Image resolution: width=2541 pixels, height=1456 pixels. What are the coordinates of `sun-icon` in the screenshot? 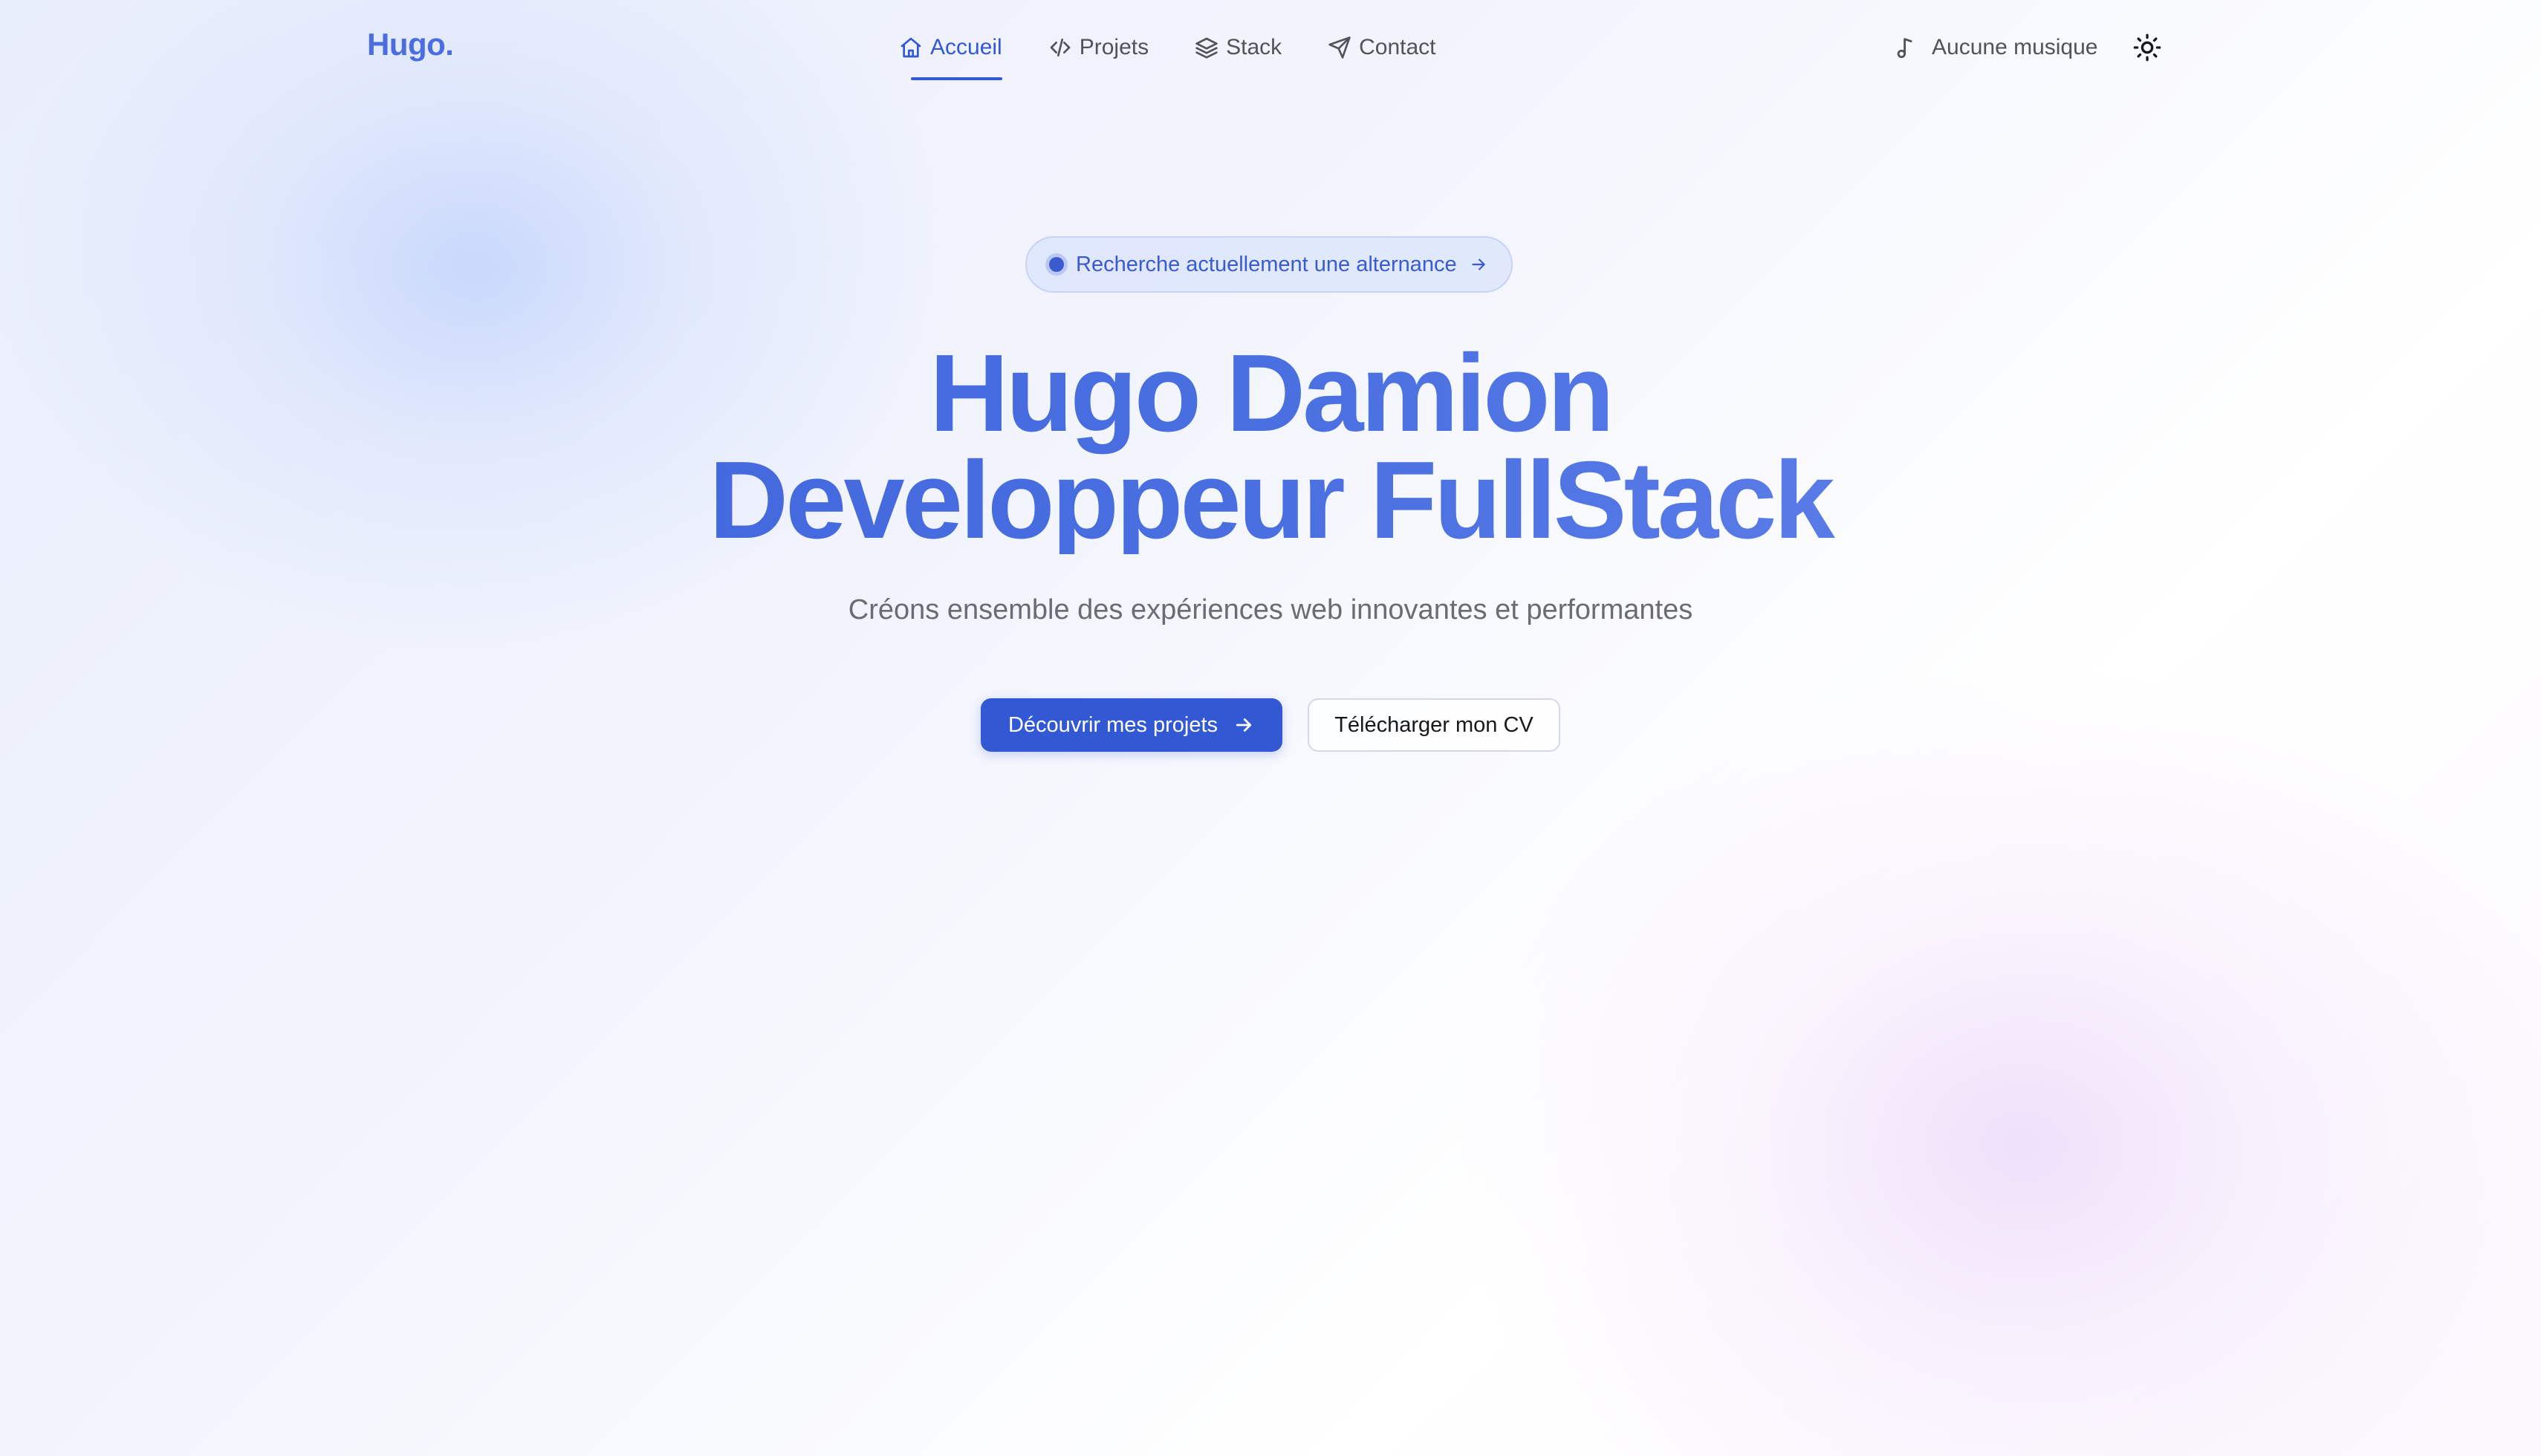 It's located at (2147, 48).